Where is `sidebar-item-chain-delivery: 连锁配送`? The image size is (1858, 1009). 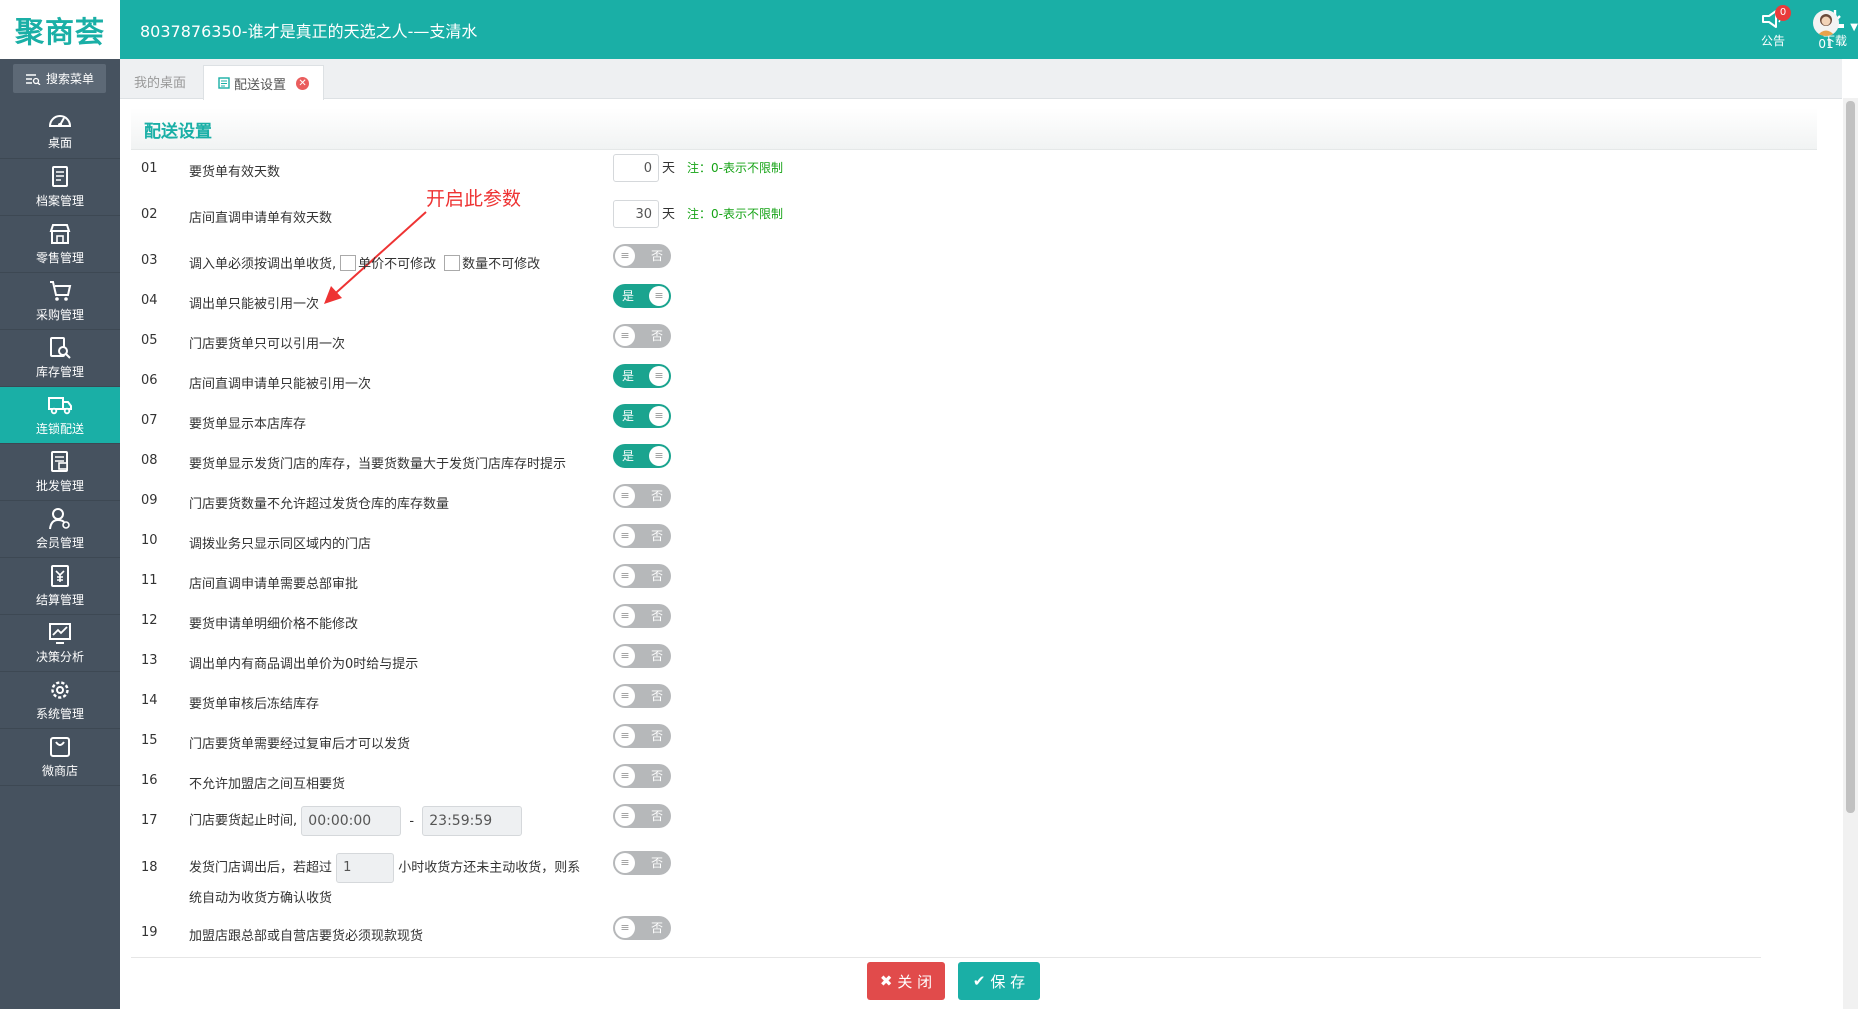
sidebar-item-chain-delivery: 连锁配送 is located at coordinates (60, 415).